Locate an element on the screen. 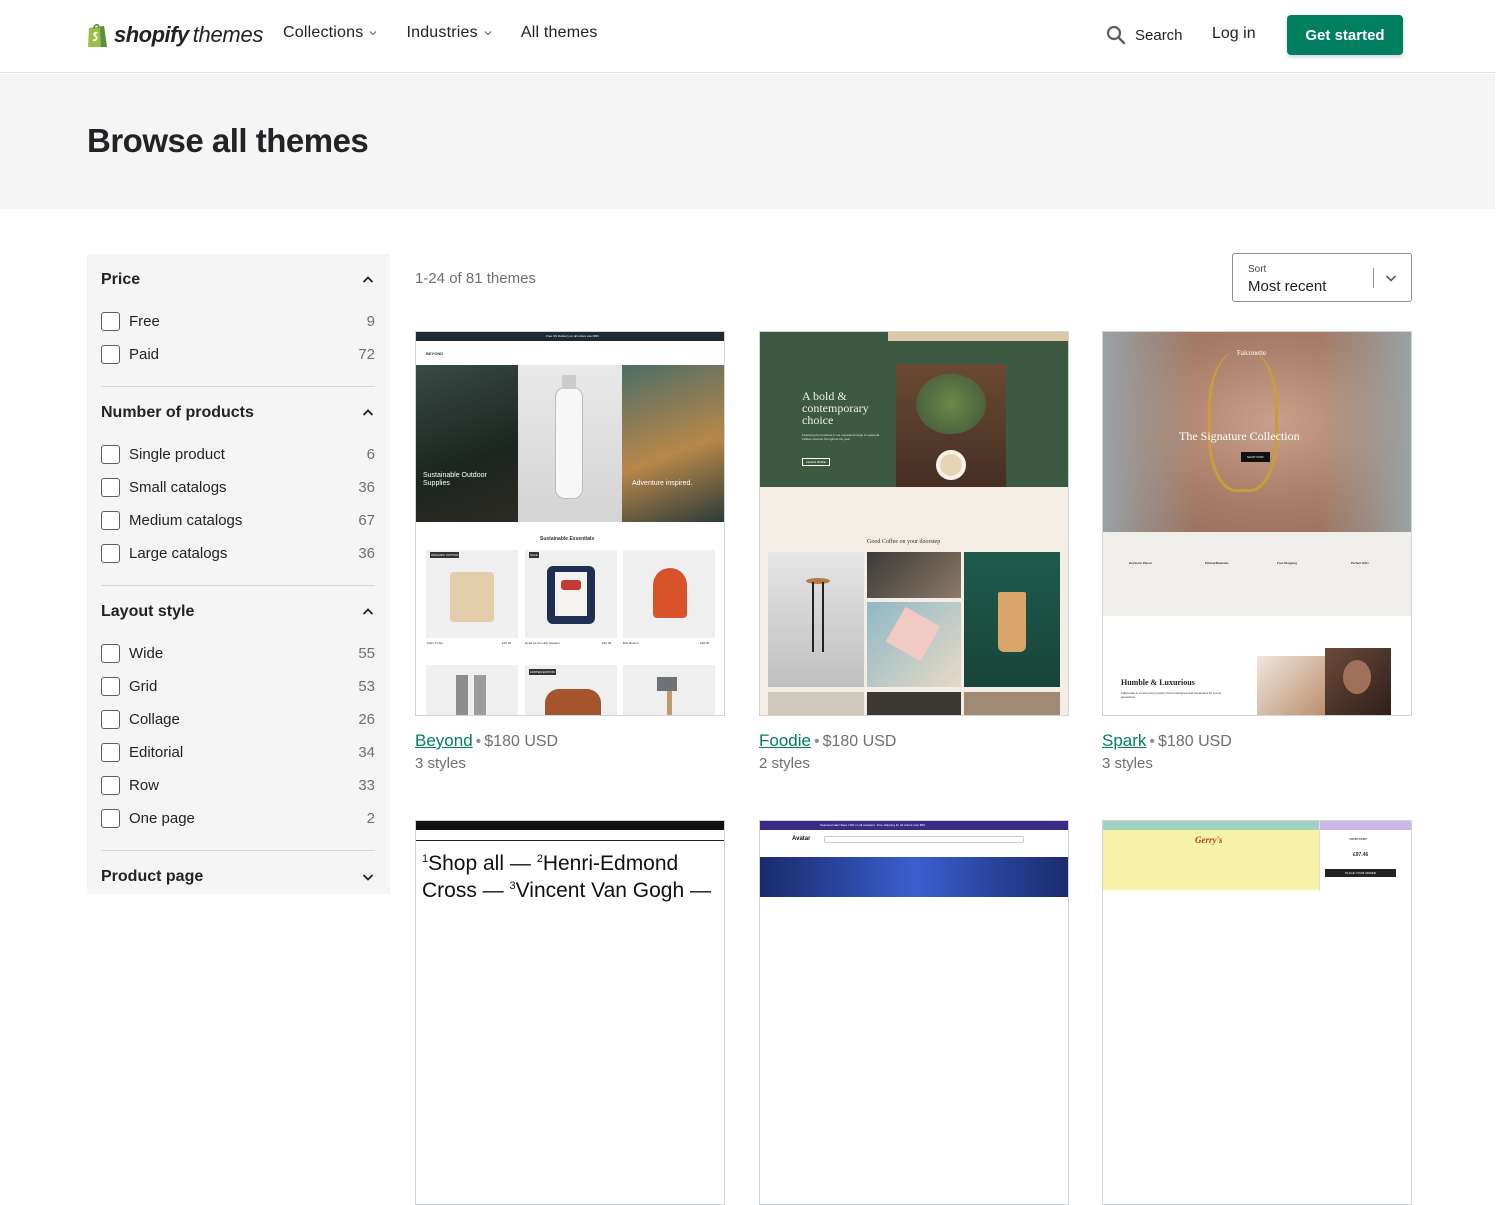 The width and height of the screenshot is (1503, 1205). nav-collections: Collections is located at coordinates (330, 33).